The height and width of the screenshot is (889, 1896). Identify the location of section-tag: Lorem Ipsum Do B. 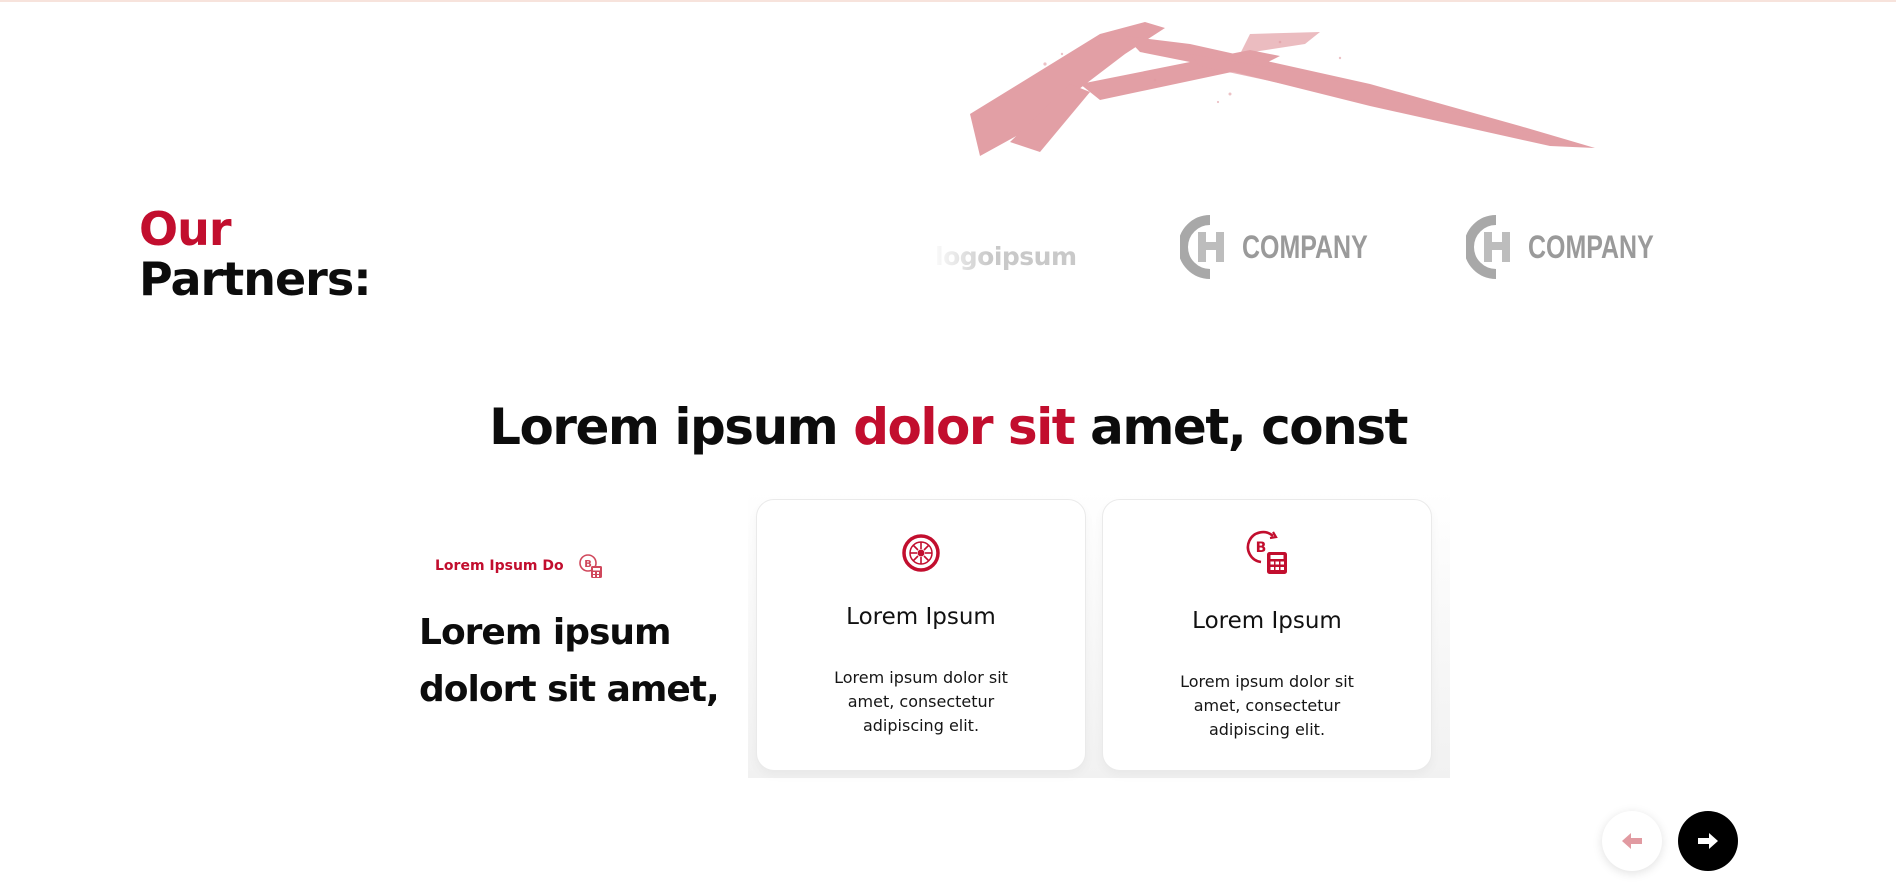
(519, 566).